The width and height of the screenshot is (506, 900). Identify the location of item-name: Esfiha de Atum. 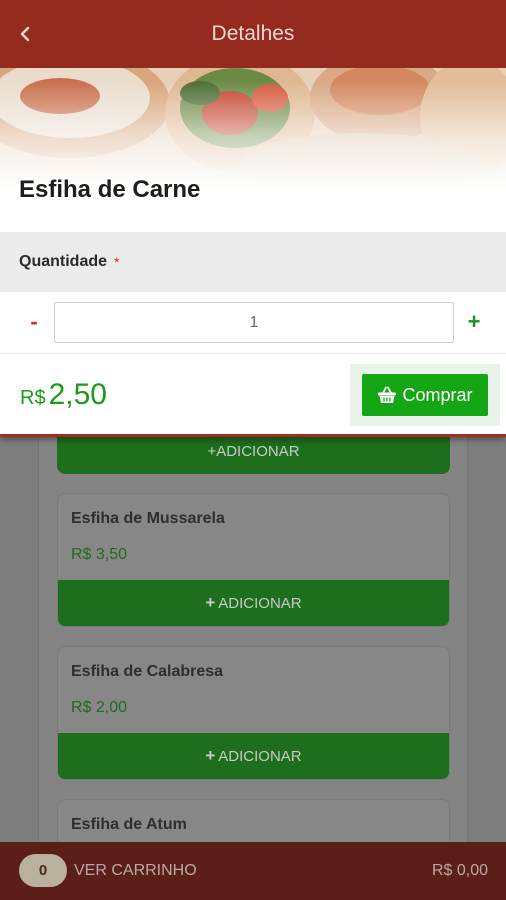
(129, 824).